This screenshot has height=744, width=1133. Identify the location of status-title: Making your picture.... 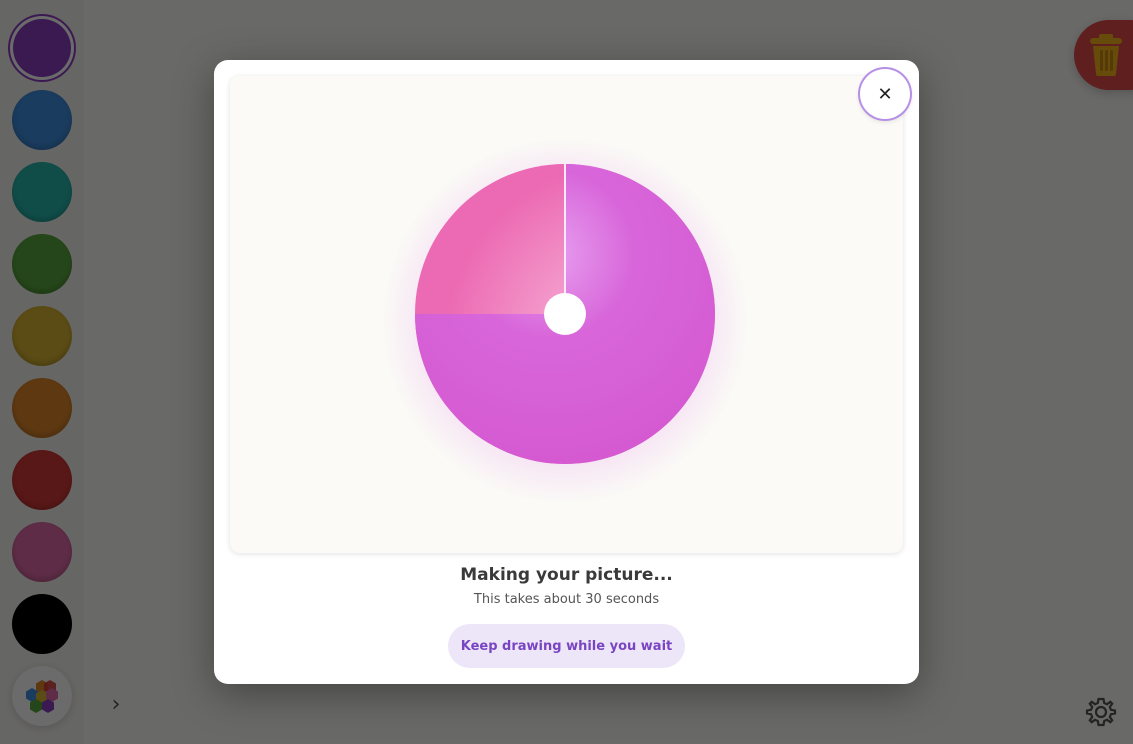
(566, 575).